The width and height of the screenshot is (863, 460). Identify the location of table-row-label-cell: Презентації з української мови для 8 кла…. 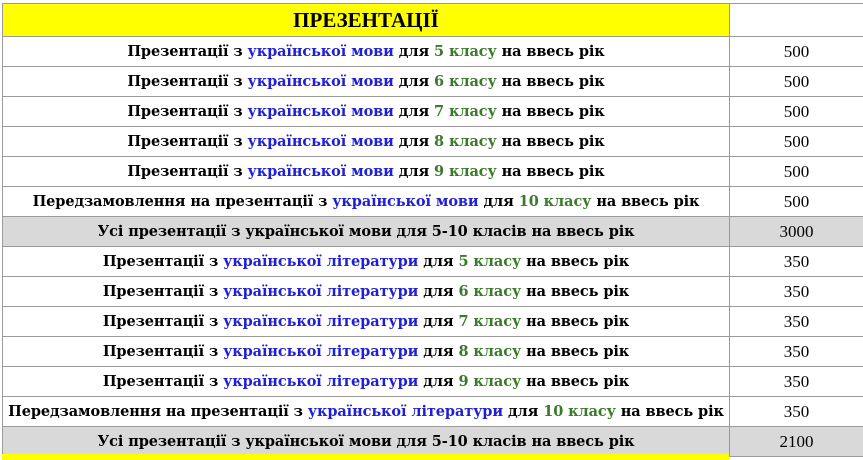
(366, 142).